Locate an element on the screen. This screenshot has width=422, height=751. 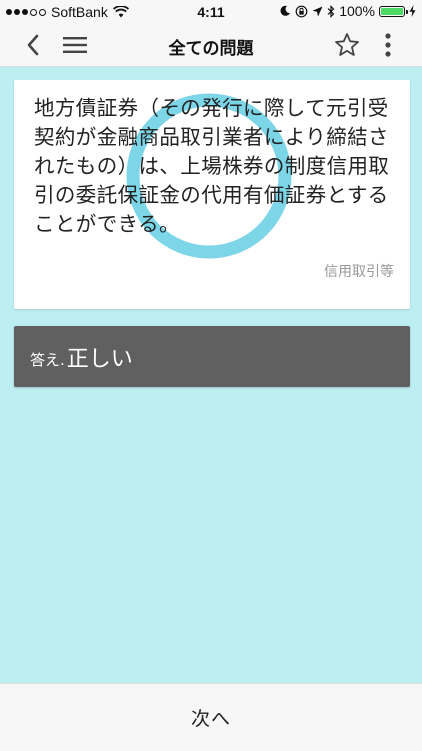
battery-icon is located at coordinates (393, 11).